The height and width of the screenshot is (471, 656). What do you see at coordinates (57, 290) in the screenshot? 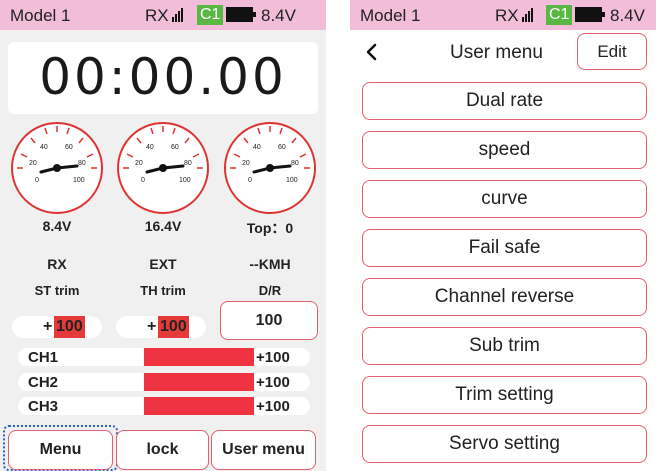
I see `st-trim-label: ST trim` at bounding box center [57, 290].